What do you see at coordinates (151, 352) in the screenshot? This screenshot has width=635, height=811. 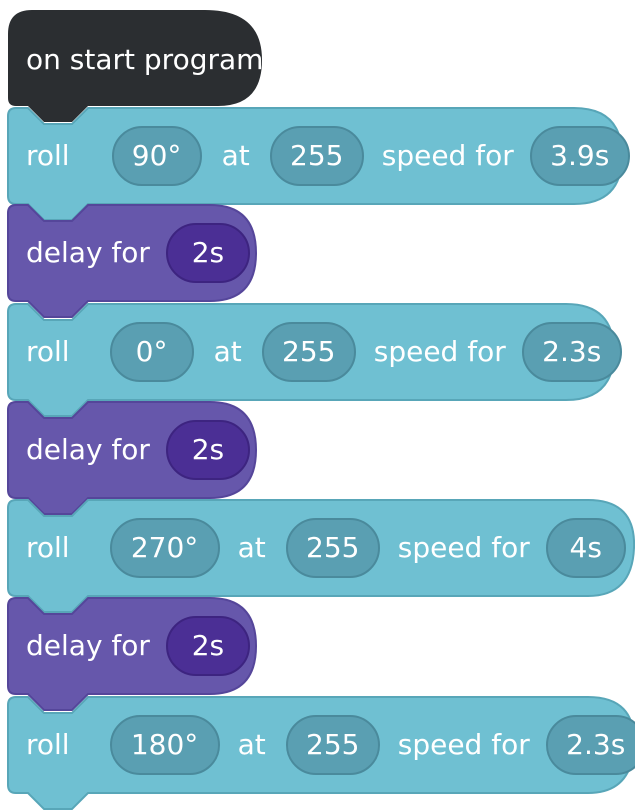 I see `heading-input: 0°` at bounding box center [151, 352].